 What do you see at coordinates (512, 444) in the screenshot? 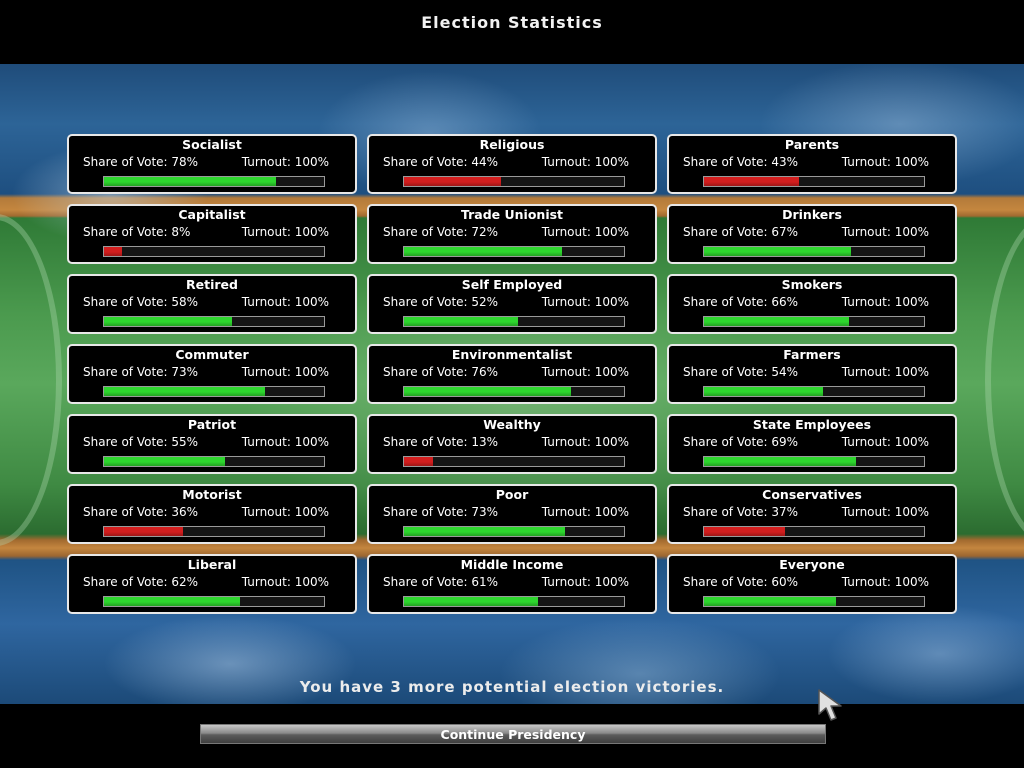
I see `voter-group-card: Wealthy Share of Vote: 13% Turnout: 100%` at bounding box center [512, 444].